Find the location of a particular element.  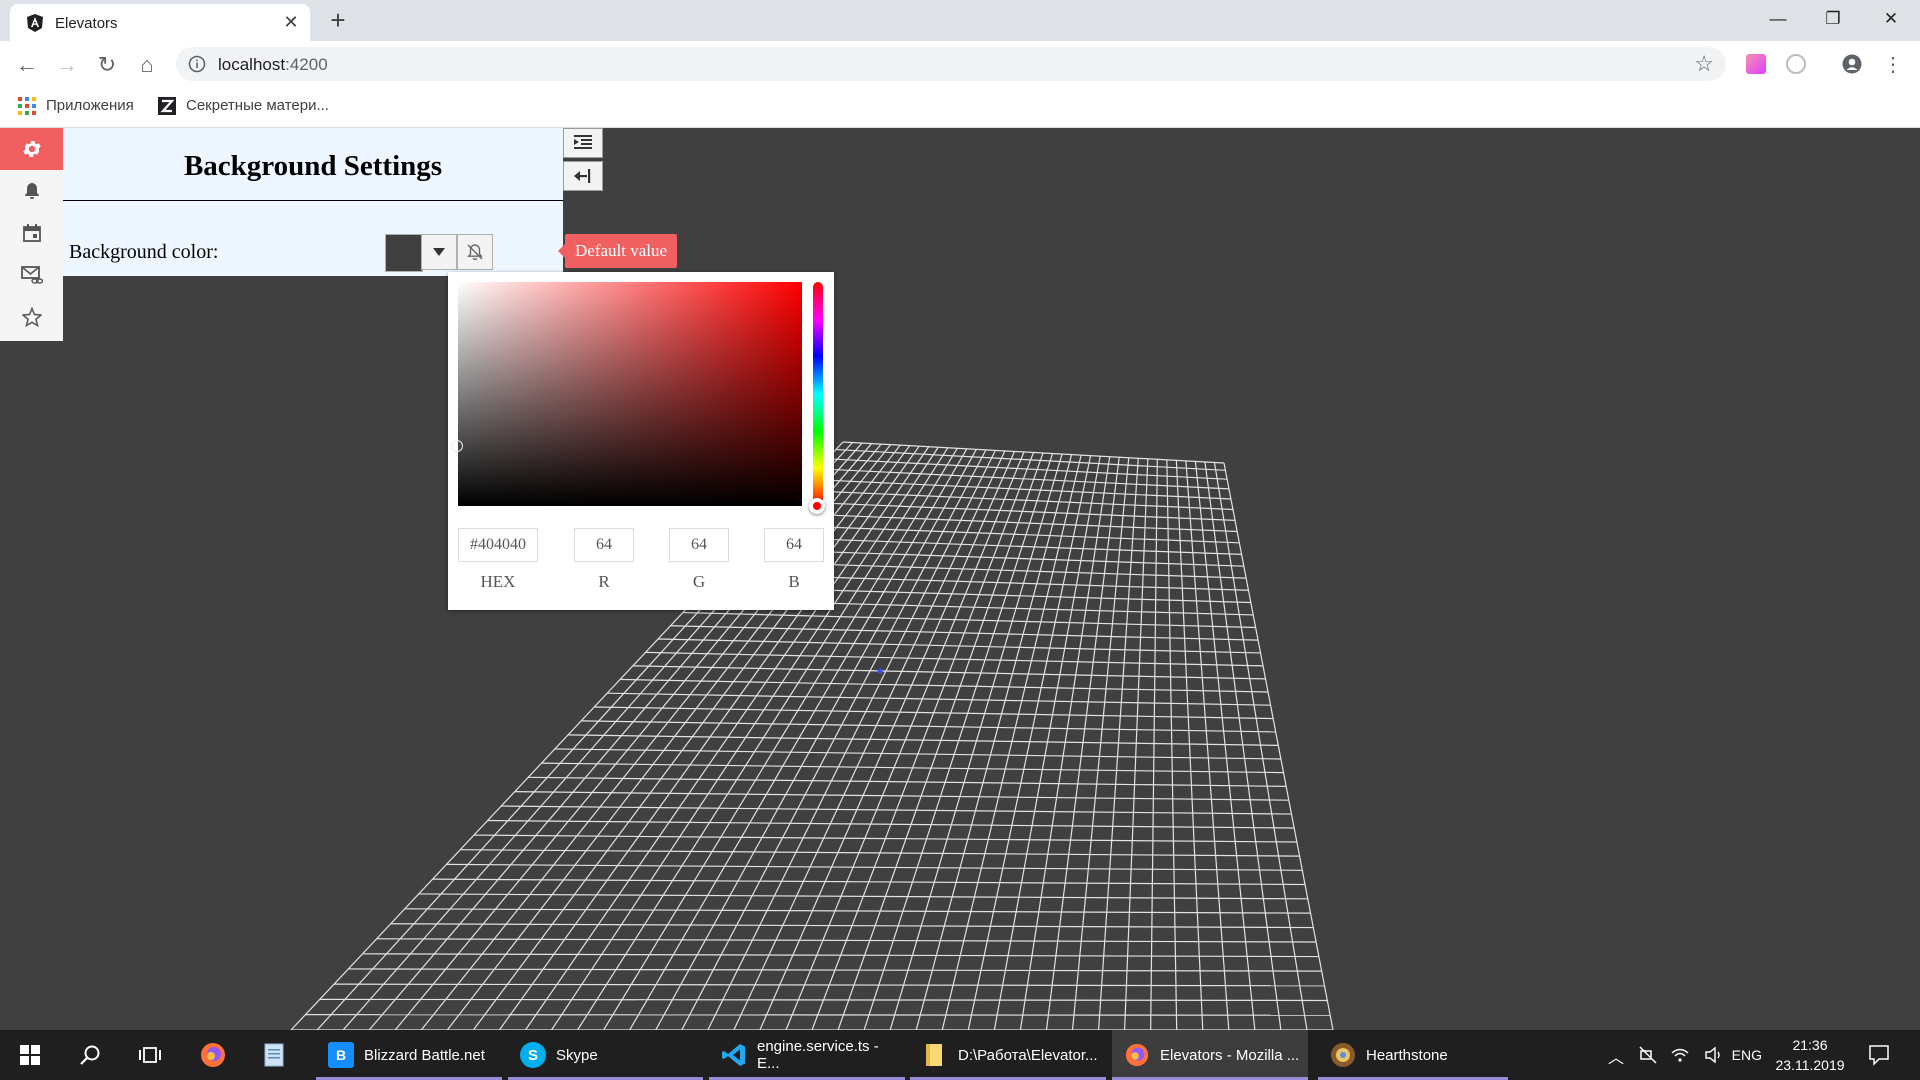

taskbar-app-hearthstone: Hearthstone is located at coordinates (1413, 1055).